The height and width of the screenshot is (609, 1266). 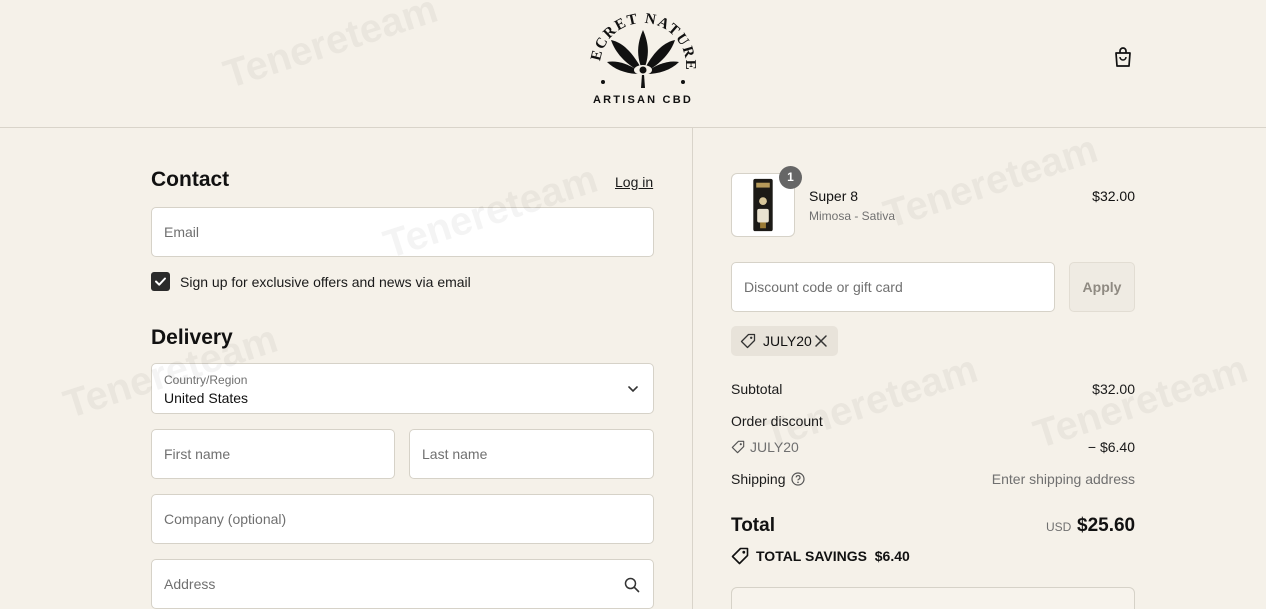 I want to click on remove-discount-icon, so click(x=821, y=341).